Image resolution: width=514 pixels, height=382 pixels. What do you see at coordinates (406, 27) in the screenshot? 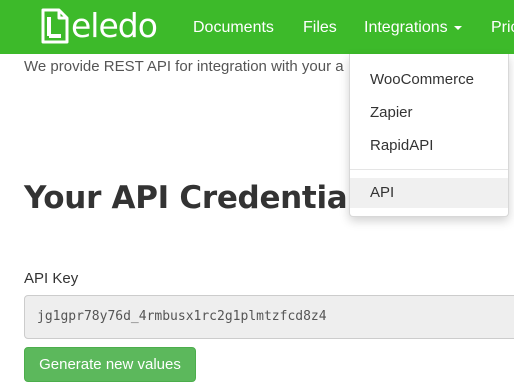
I see `nav-integrations-label: Integrations` at bounding box center [406, 27].